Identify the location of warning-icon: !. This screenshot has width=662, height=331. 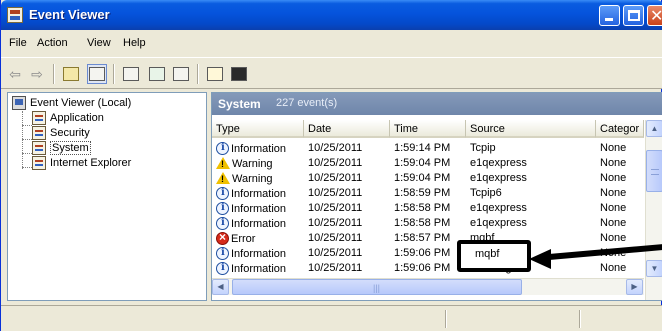
(223, 178).